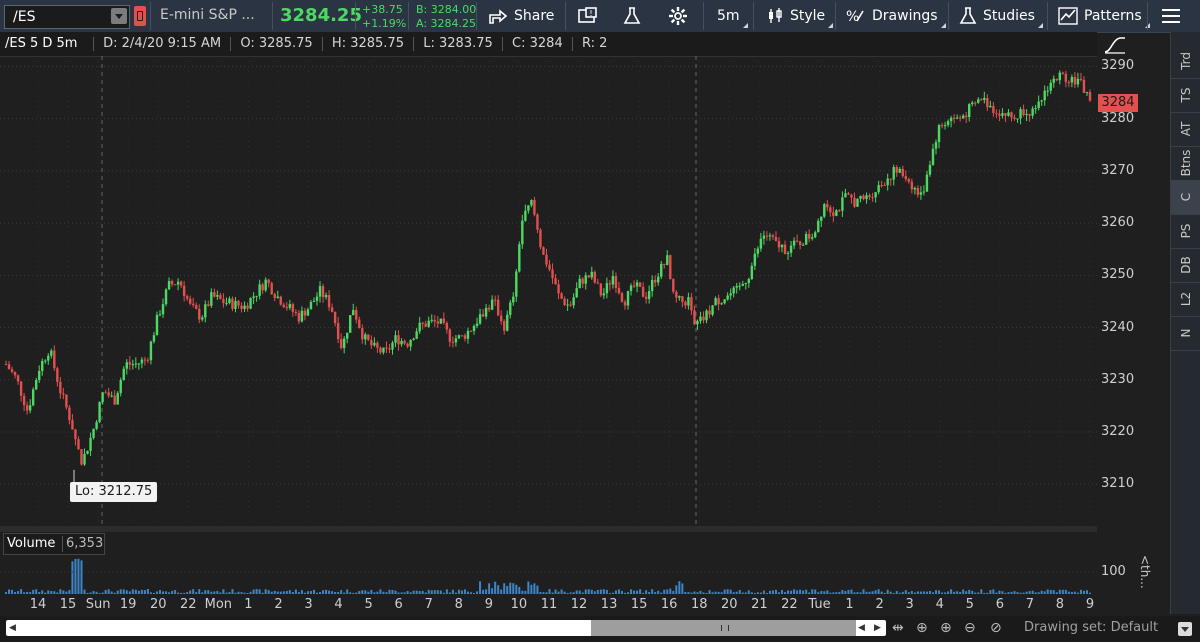 The width and height of the screenshot is (1200, 642). Describe the element at coordinates (1115, 45) in the screenshot. I see `chart-style-icon` at that location.